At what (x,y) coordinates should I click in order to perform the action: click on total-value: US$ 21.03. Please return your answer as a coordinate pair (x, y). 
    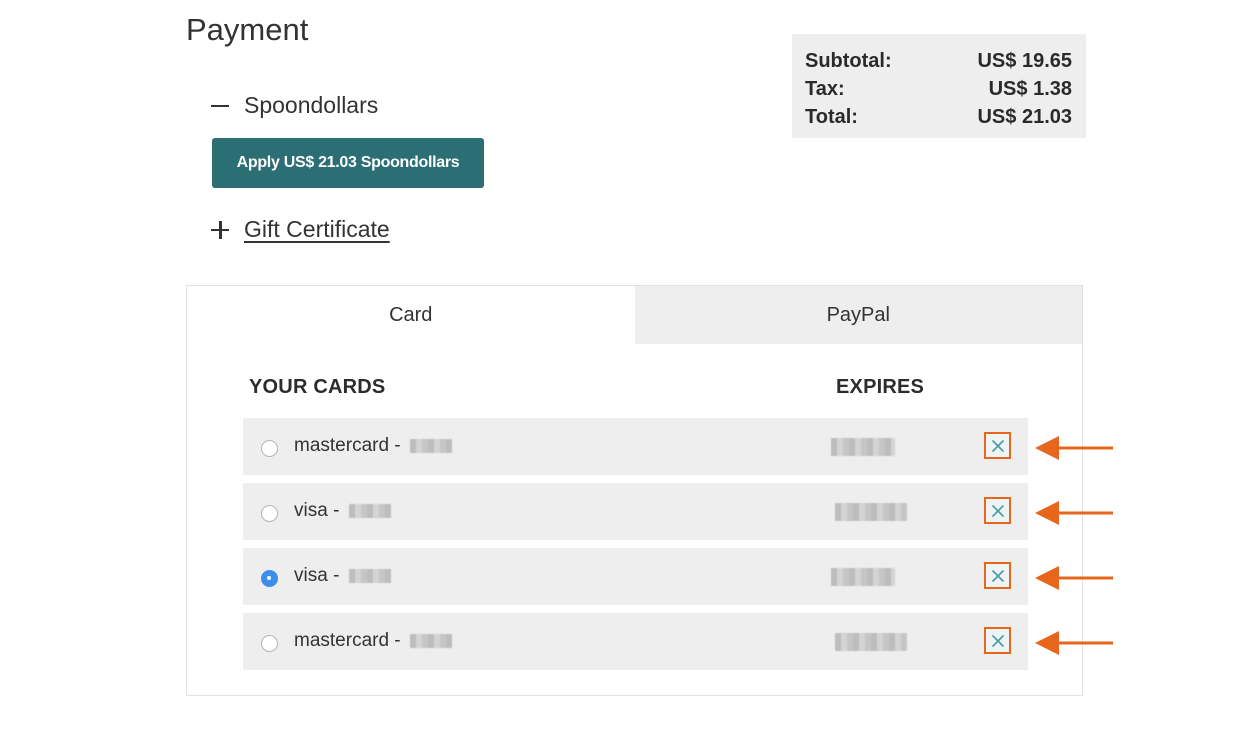
    Looking at the image, I should click on (1024, 117).